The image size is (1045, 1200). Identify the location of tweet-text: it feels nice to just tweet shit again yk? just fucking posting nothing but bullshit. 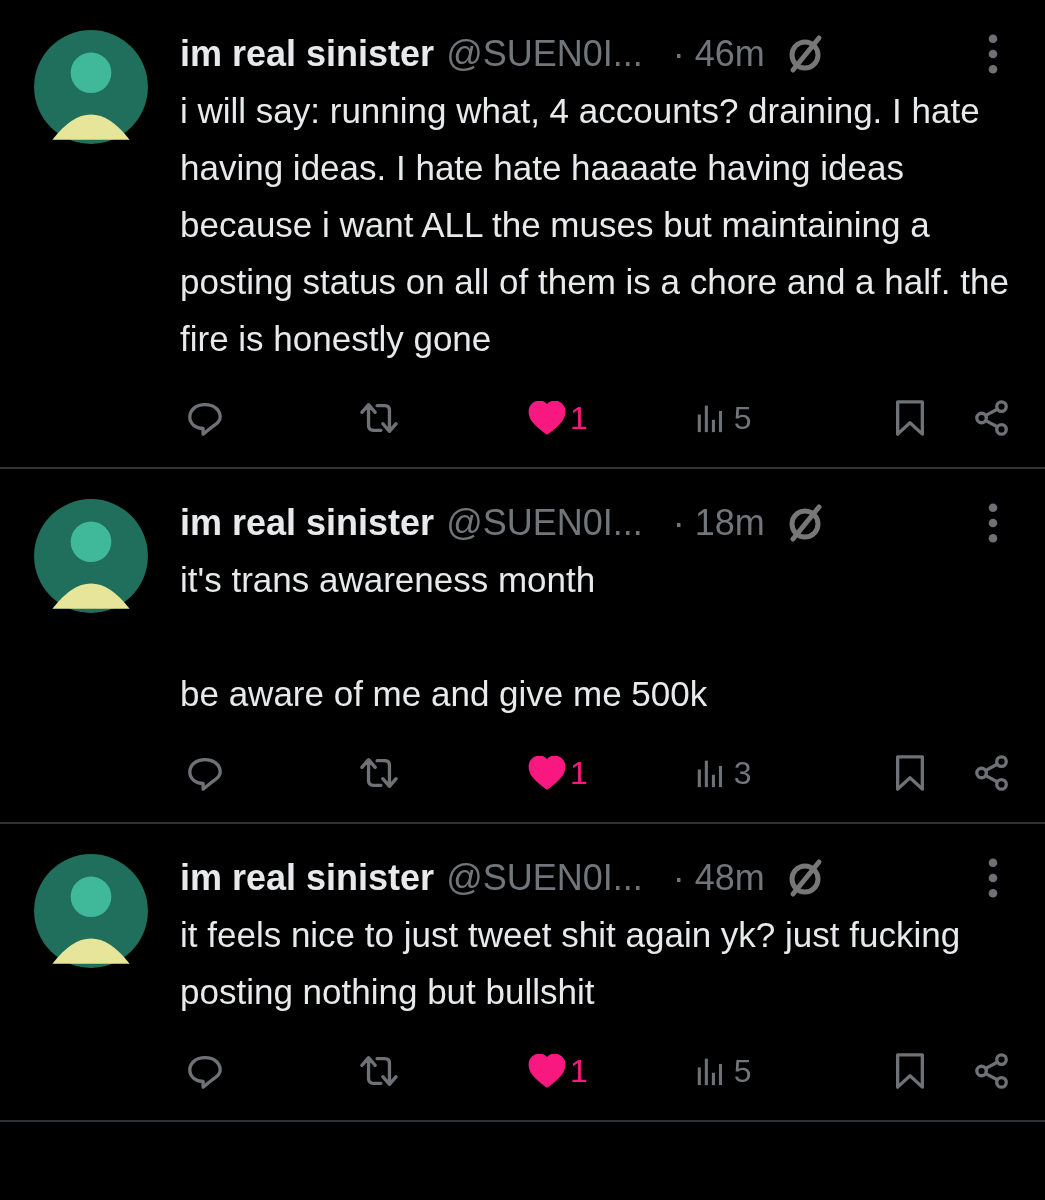
(571, 963).